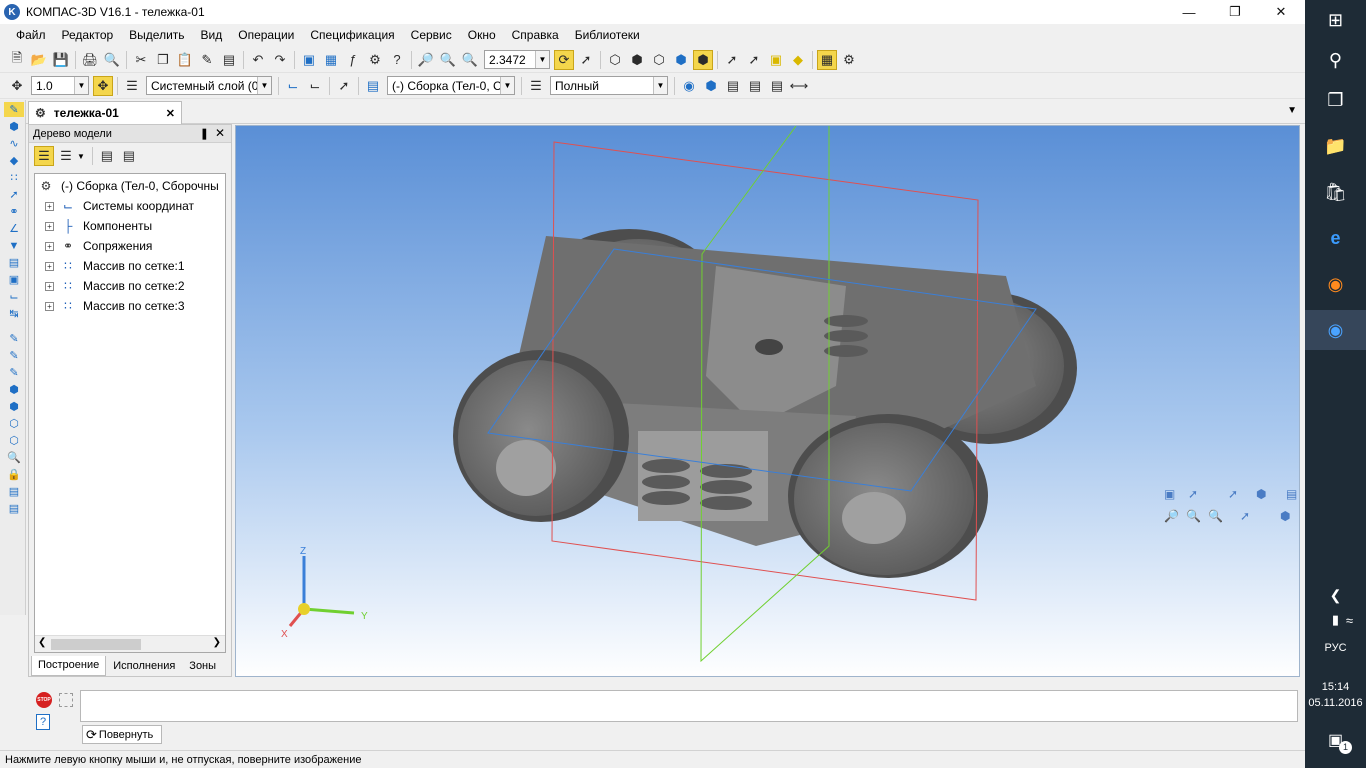  What do you see at coordinates (130, 266) in the screenshot?
I see `tree-item: + ∷ Массив по сетке:1` at bounding box center [130, 266].